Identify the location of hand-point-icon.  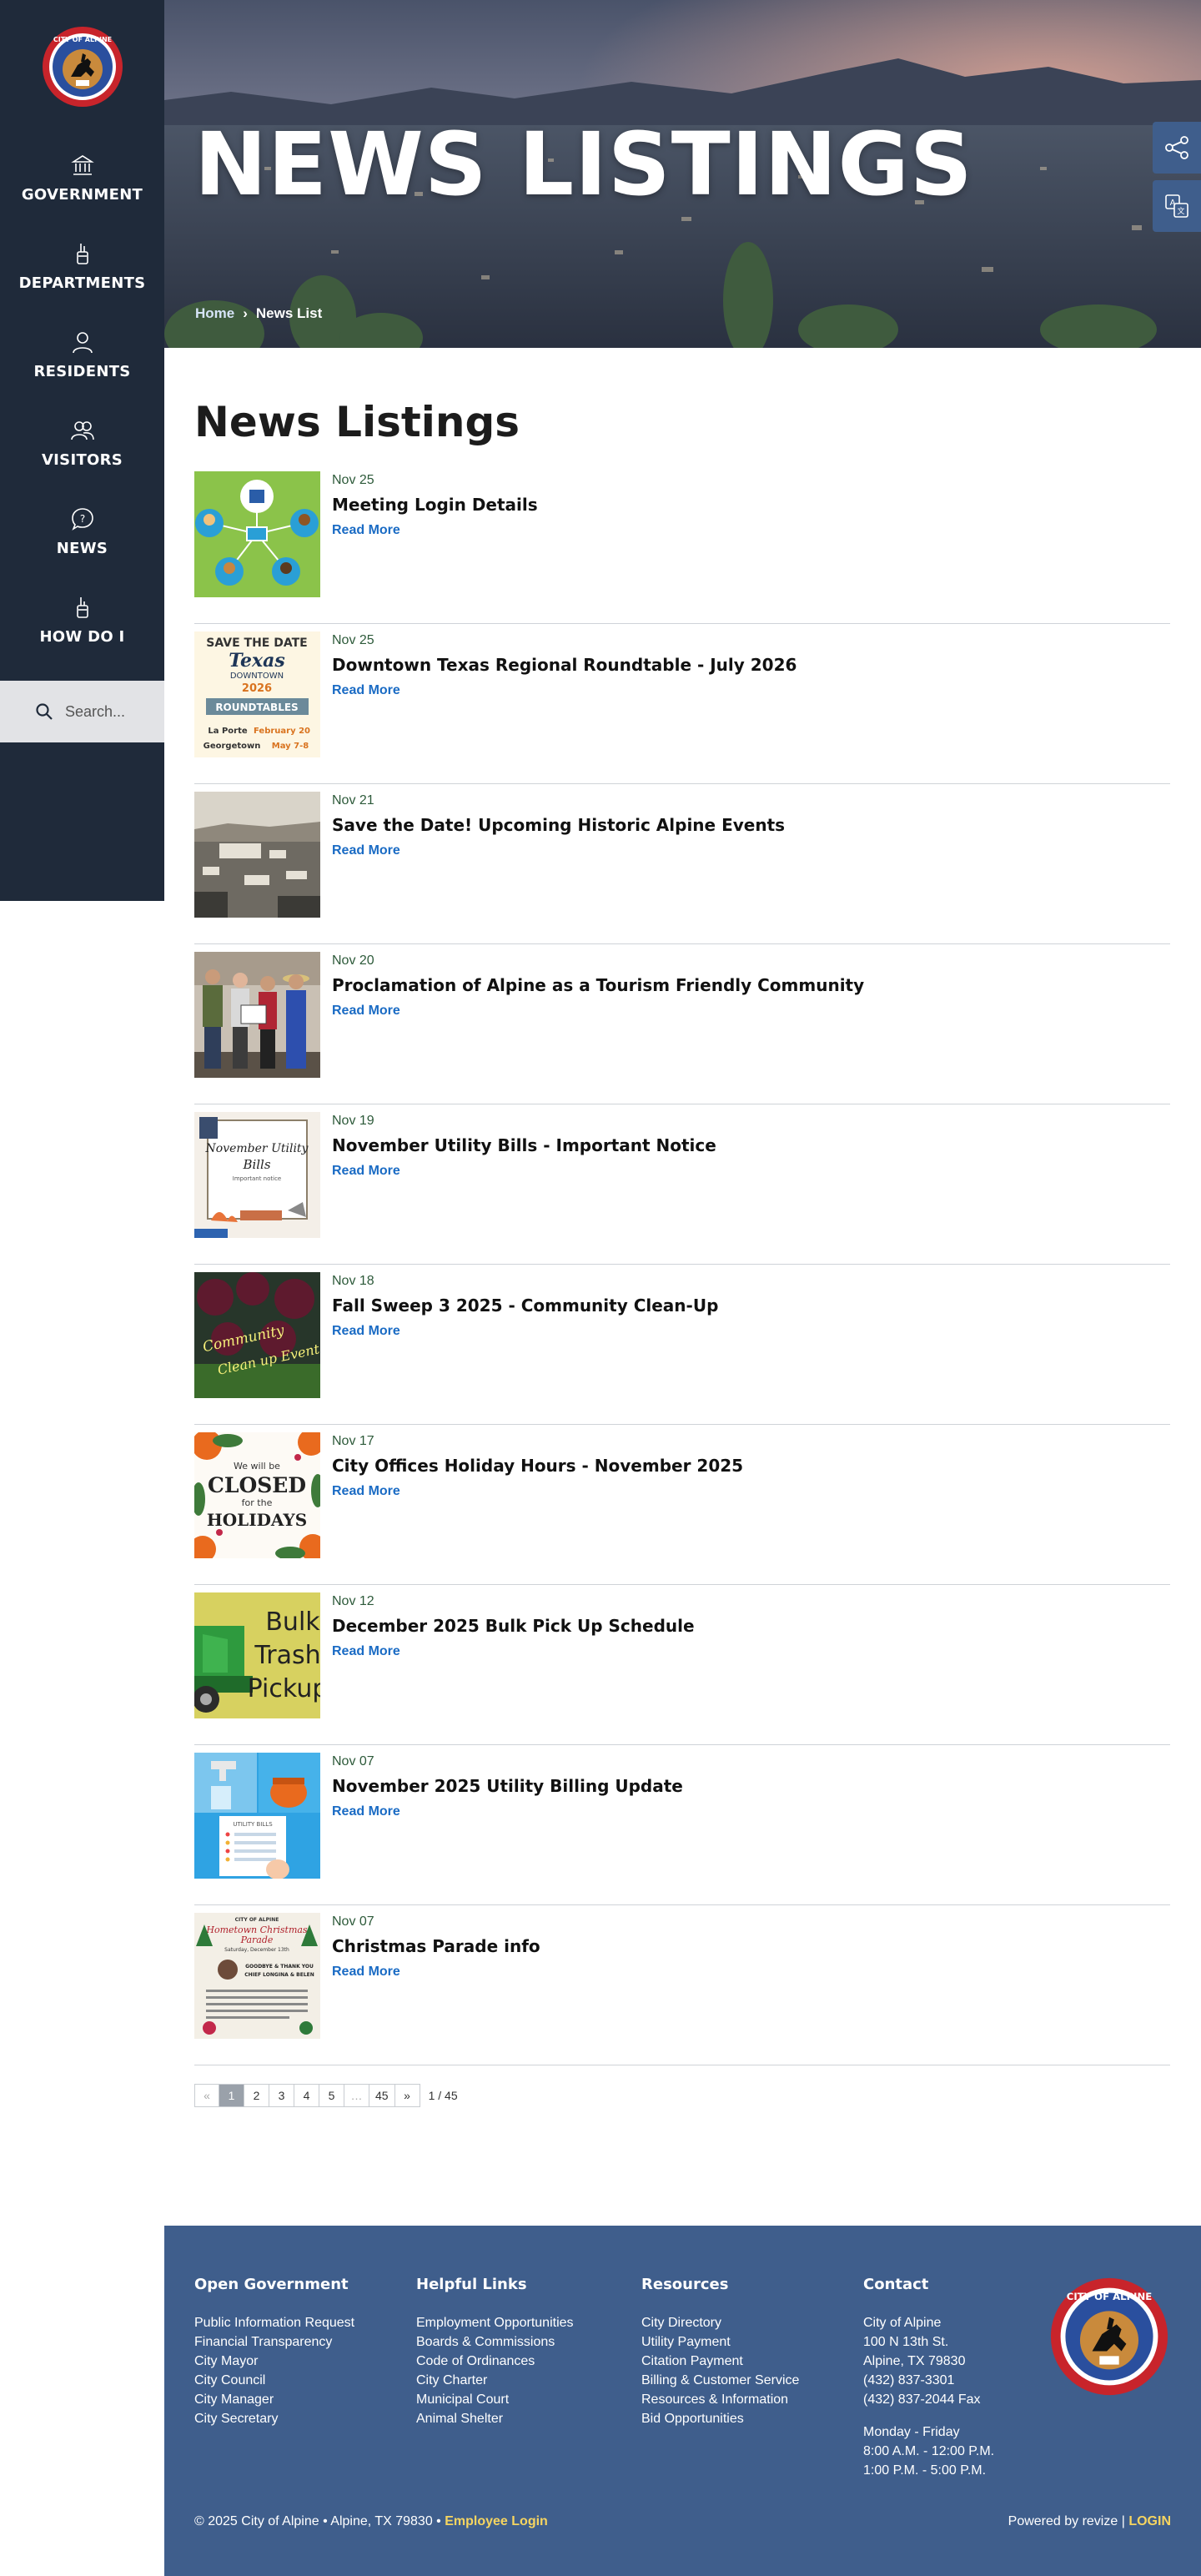
(82, 607).